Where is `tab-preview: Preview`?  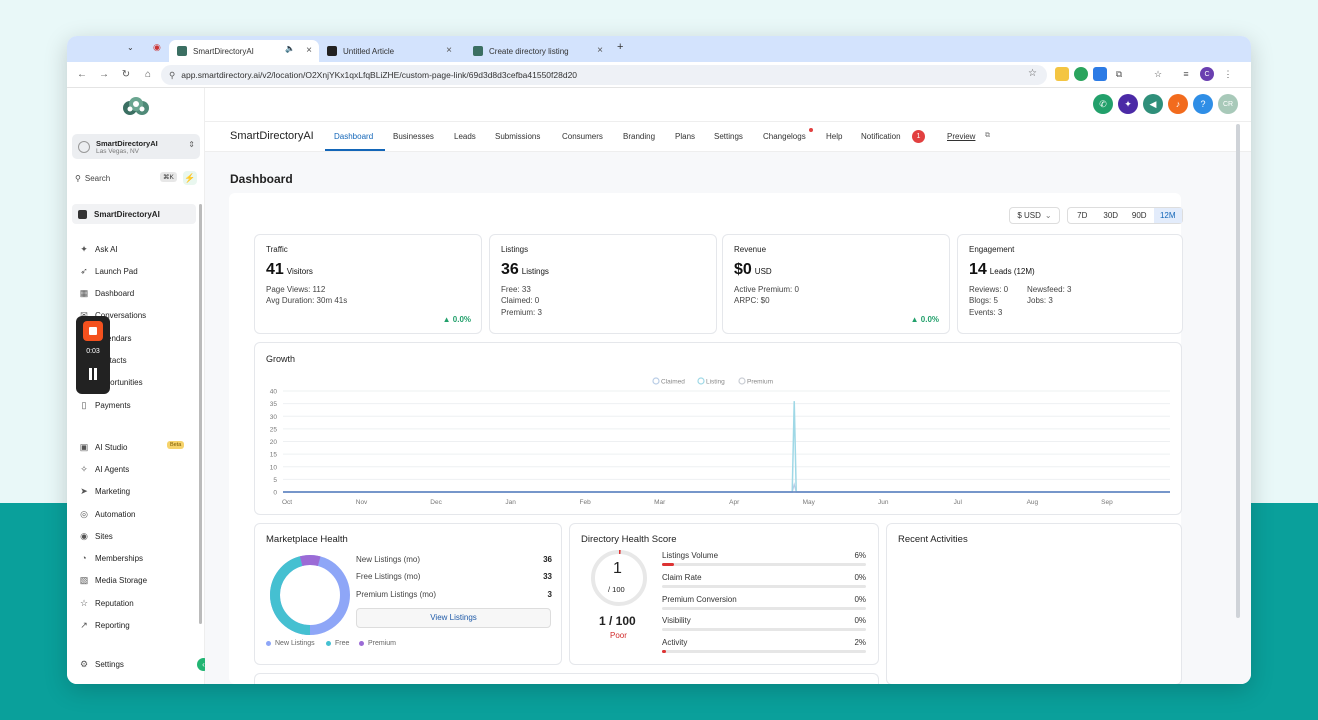 tab-preview: Preview is located at coordinates (961, 136).